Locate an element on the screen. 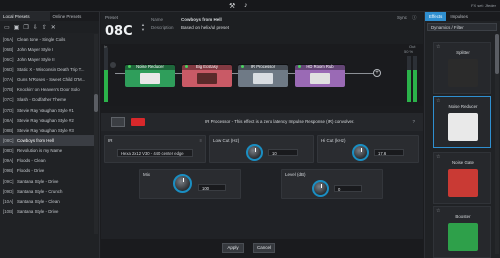 This screenshot has width=500, height=258. apply-button: Apply is located at coordinates (233, 248).